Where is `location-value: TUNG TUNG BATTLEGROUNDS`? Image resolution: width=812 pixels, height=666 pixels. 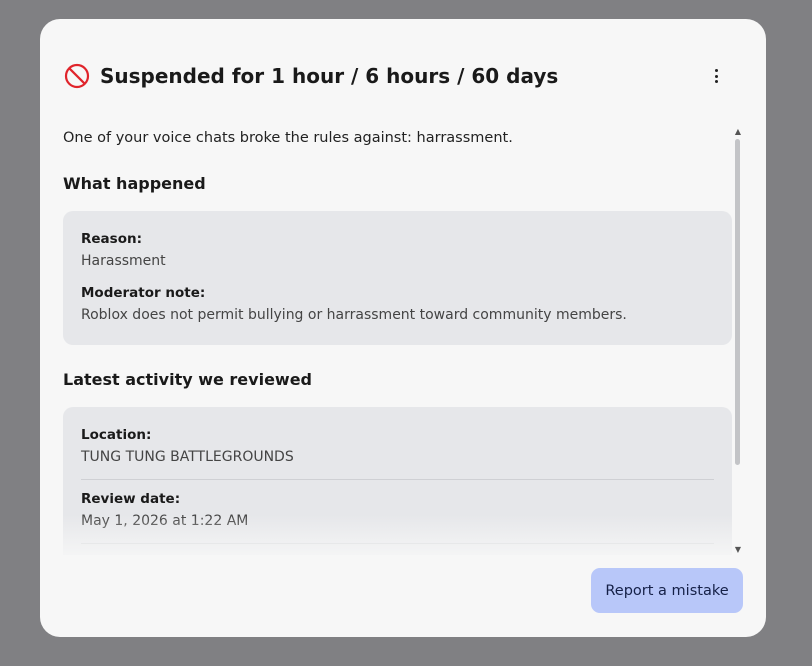
location-value: TUNG TUNG BATTLEGROUNDS is located at coordinates (187, 457).